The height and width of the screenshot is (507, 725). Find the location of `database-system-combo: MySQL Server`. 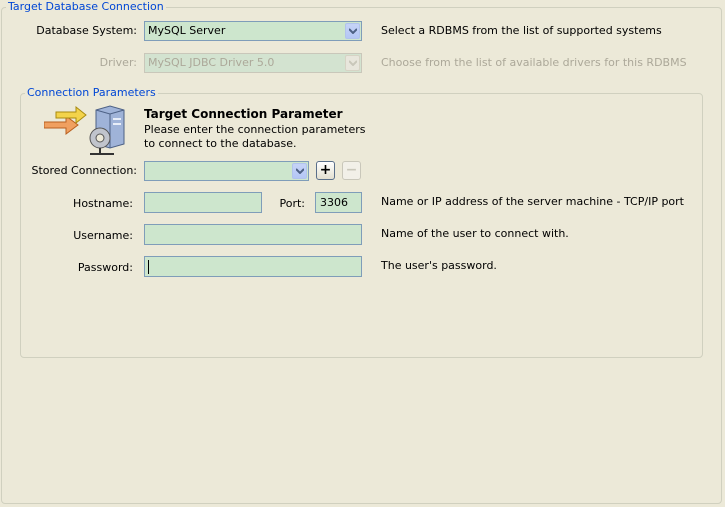

database-system-combo: MySQL Server is located at coordinates (253, 31).